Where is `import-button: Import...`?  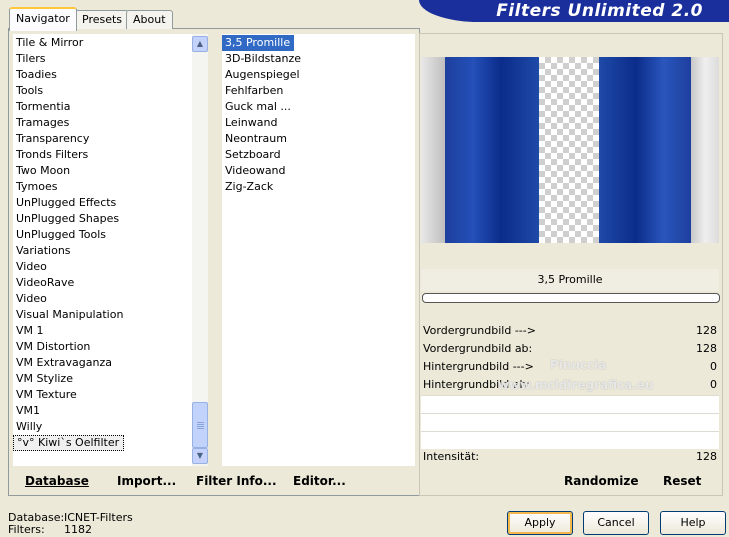 import-button: Import... is located at coordinates (146, 481).